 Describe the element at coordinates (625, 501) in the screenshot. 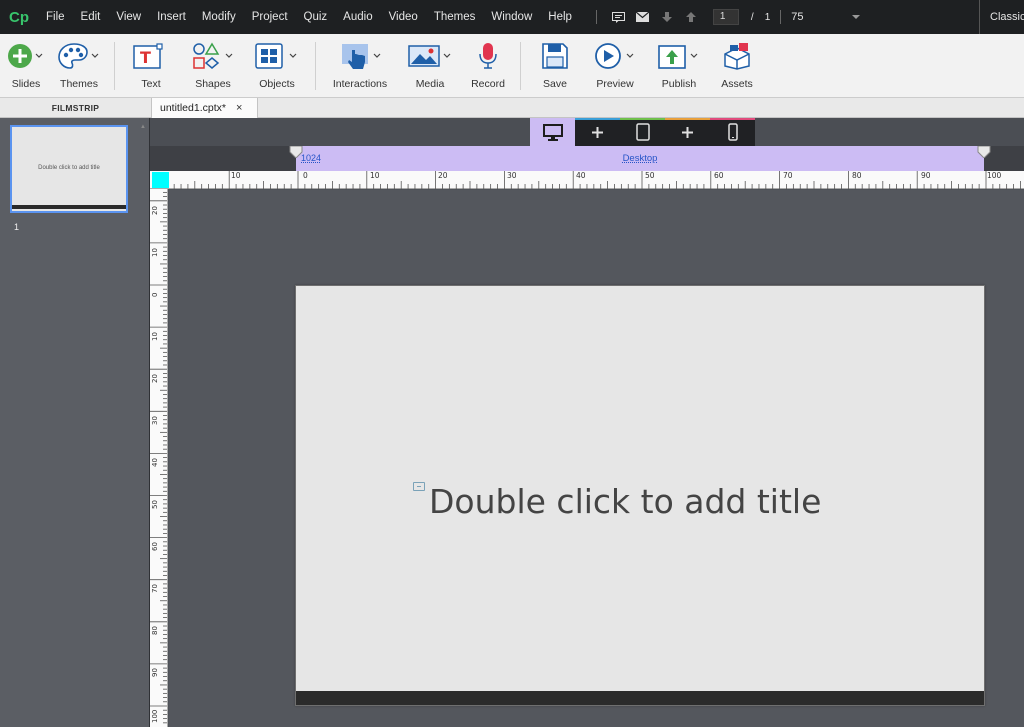

I see `title-placeholder: Double click to add title` at that location.